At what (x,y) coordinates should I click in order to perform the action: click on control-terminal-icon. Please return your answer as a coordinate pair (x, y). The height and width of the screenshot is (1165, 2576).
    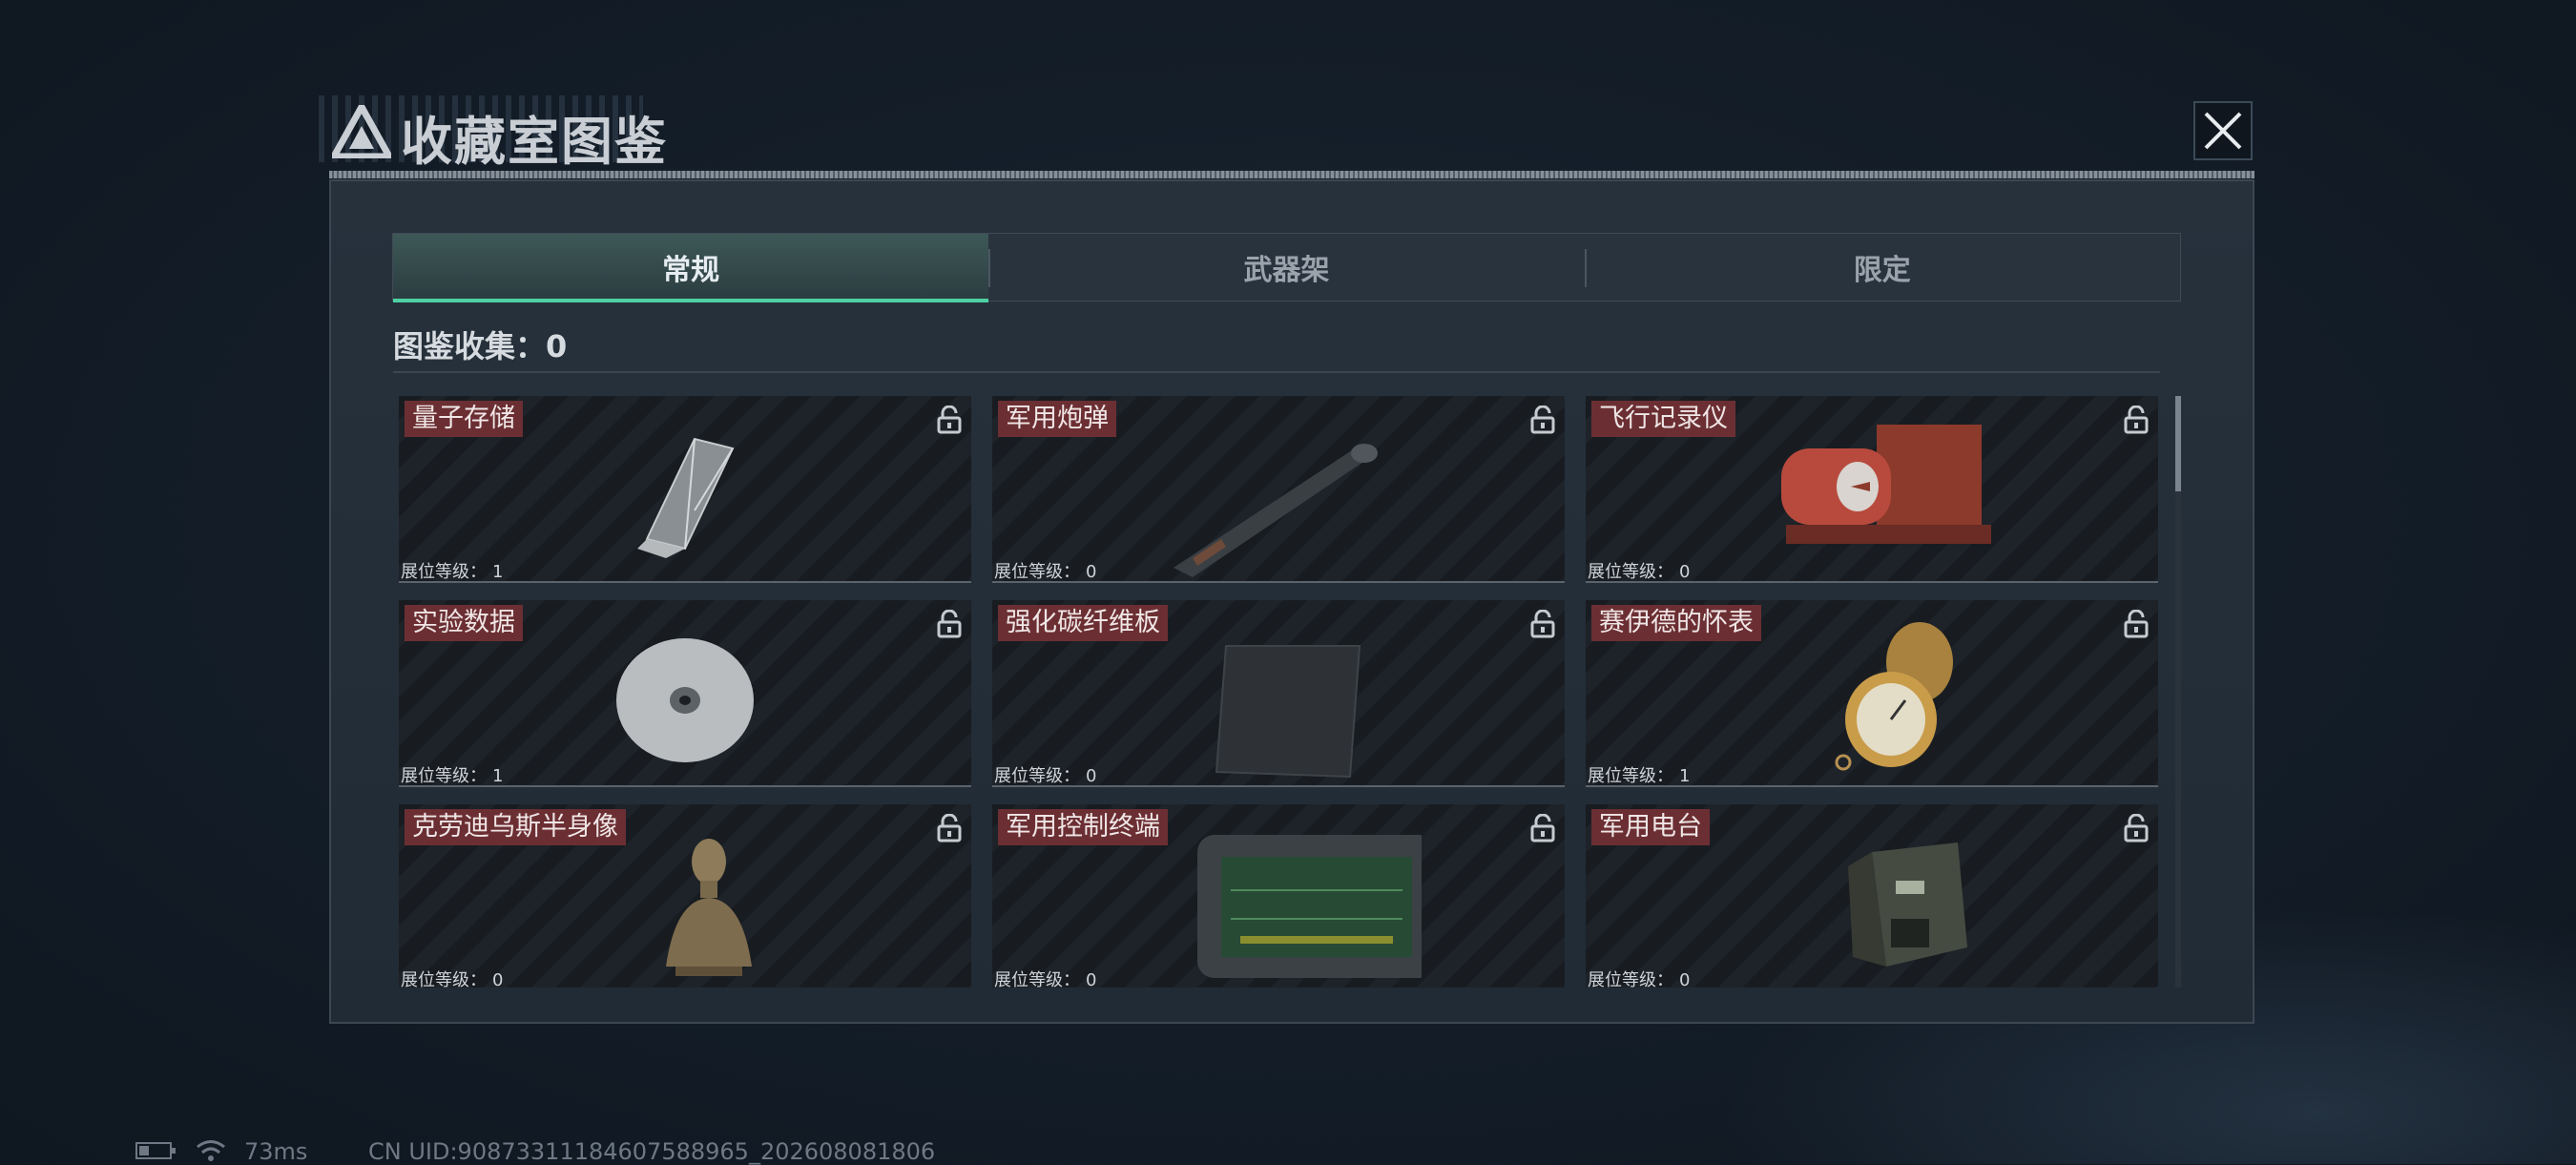
    Looking at the image, I should click on (1309, 906).